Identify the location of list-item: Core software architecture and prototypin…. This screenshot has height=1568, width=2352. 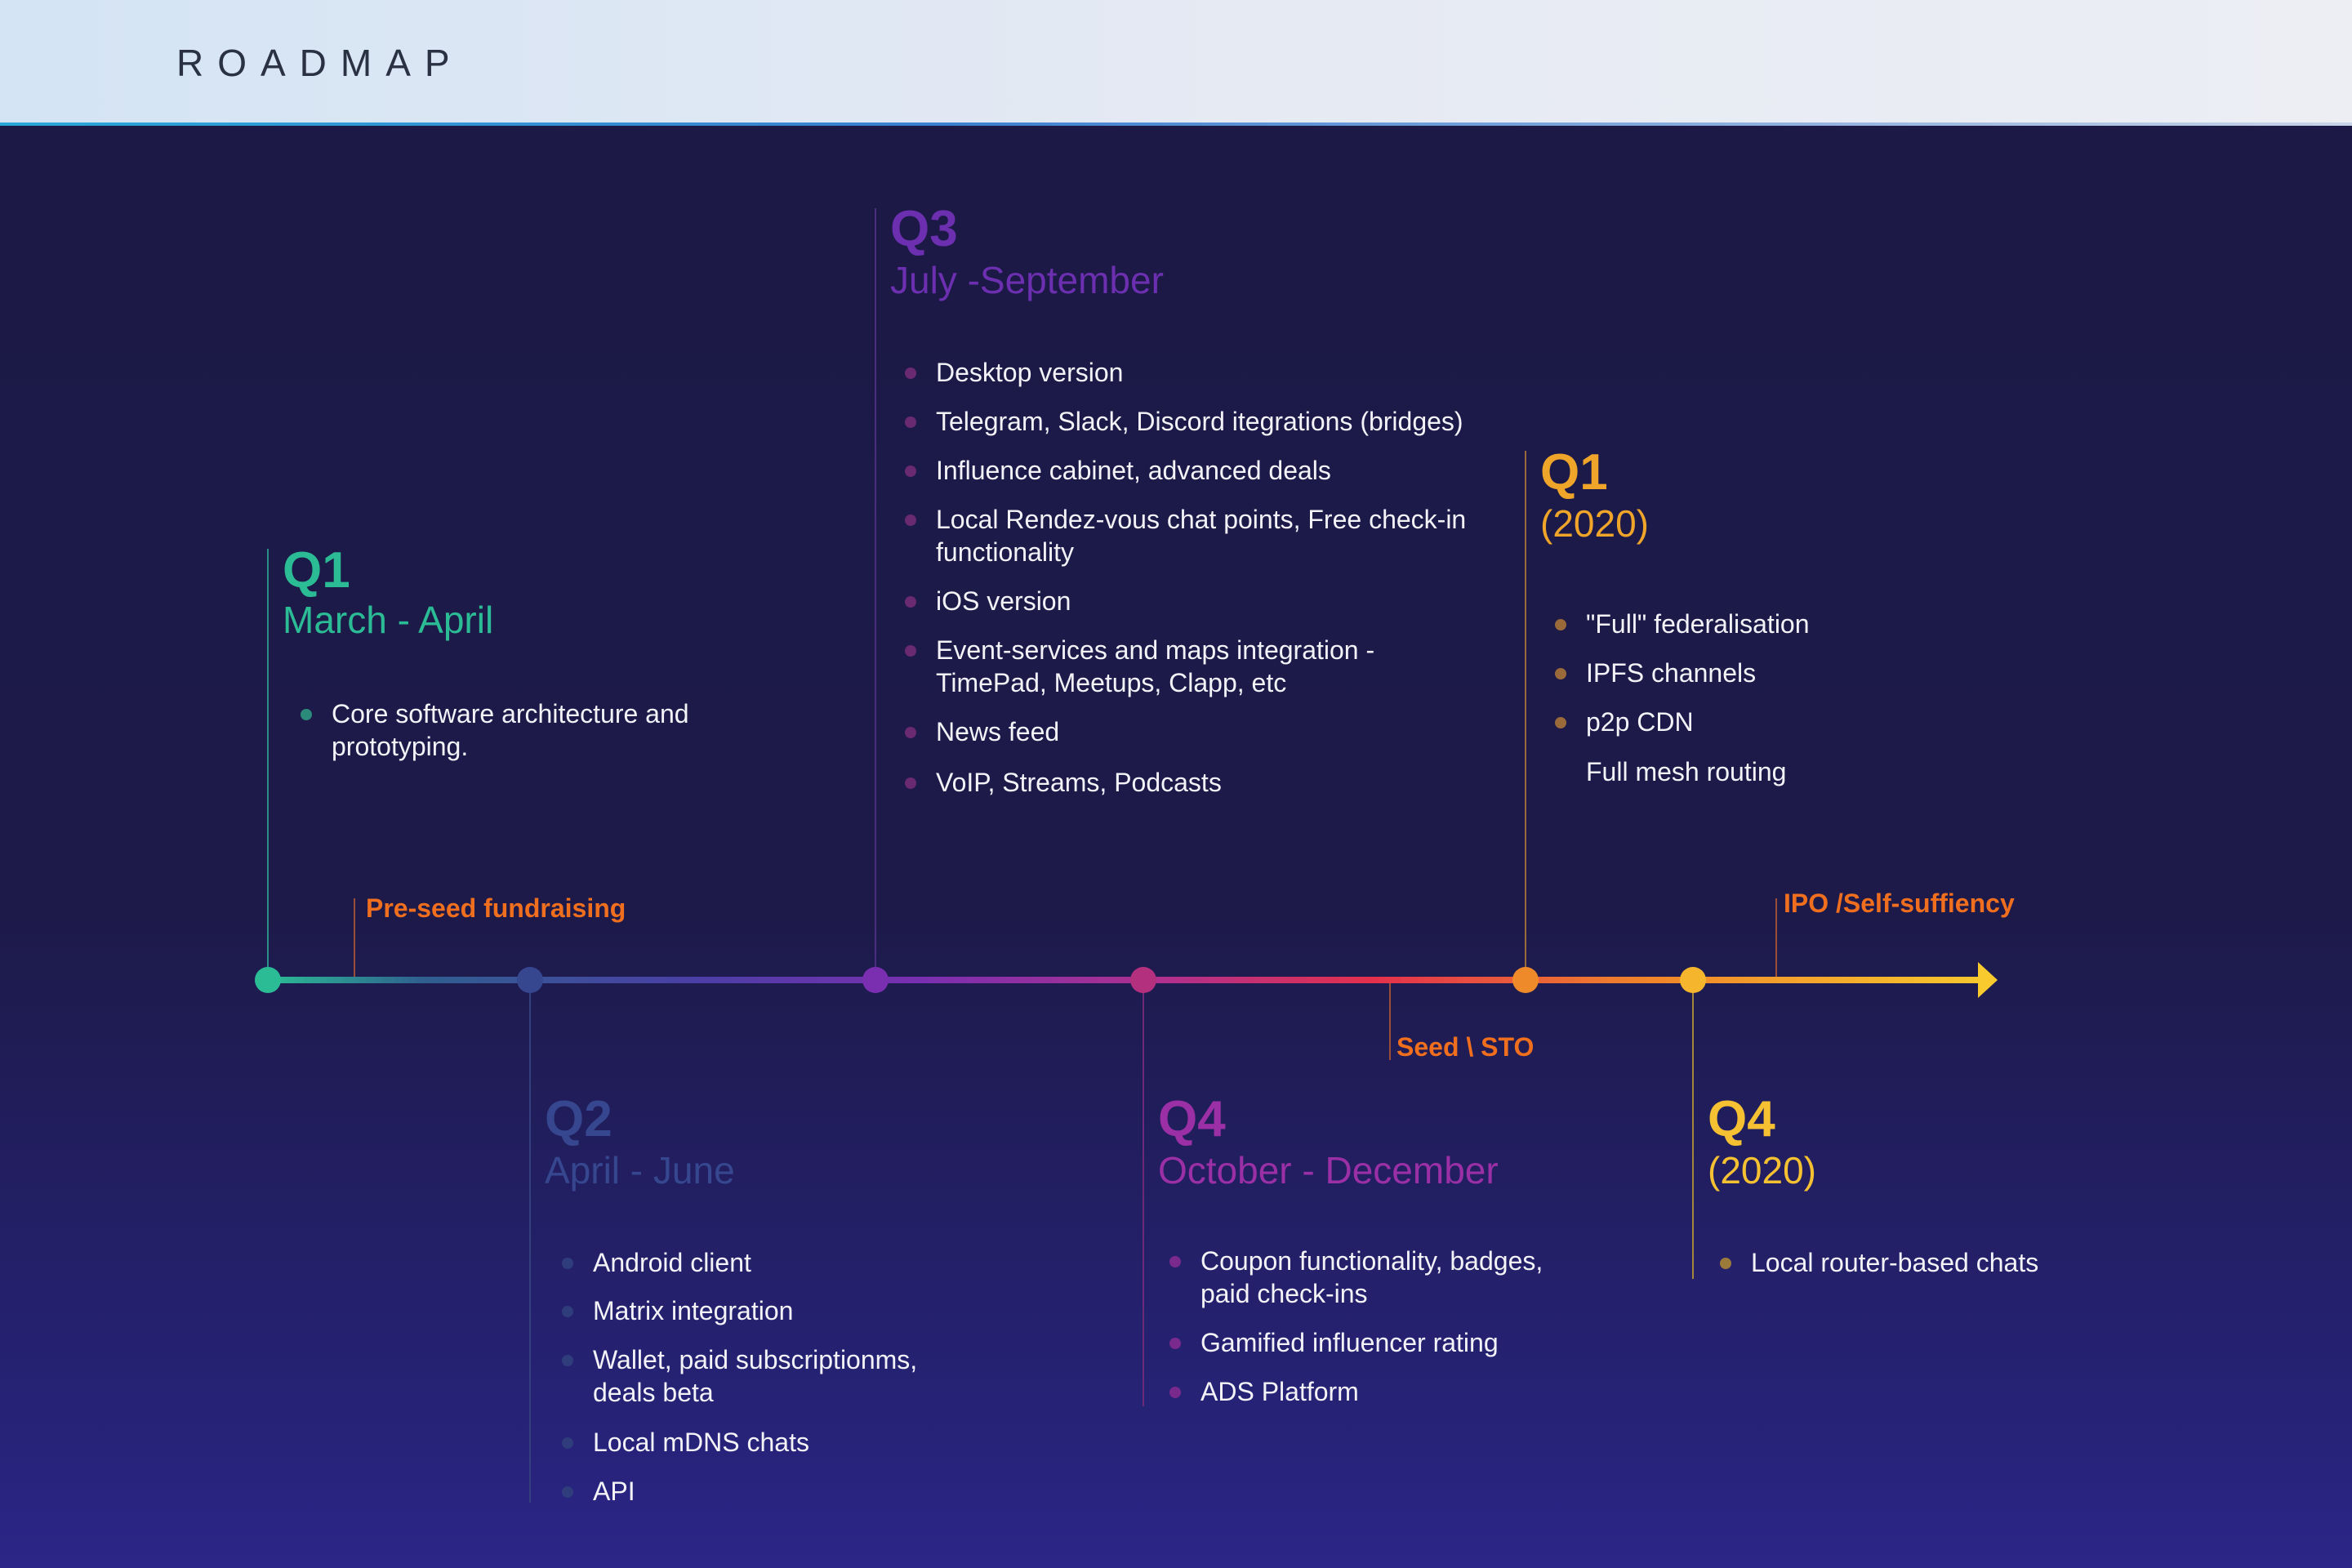
(495, 730).